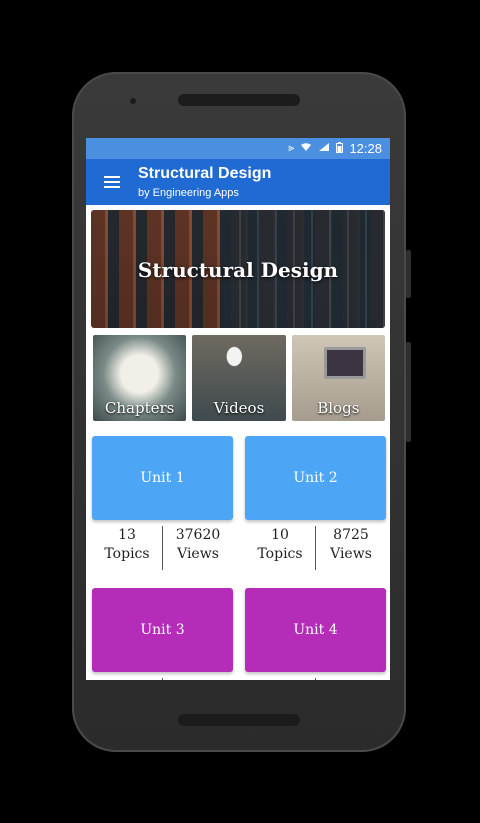  Describe the element at coordinates (340, 148) in the screenshot. I see `battery-icon` at that location.